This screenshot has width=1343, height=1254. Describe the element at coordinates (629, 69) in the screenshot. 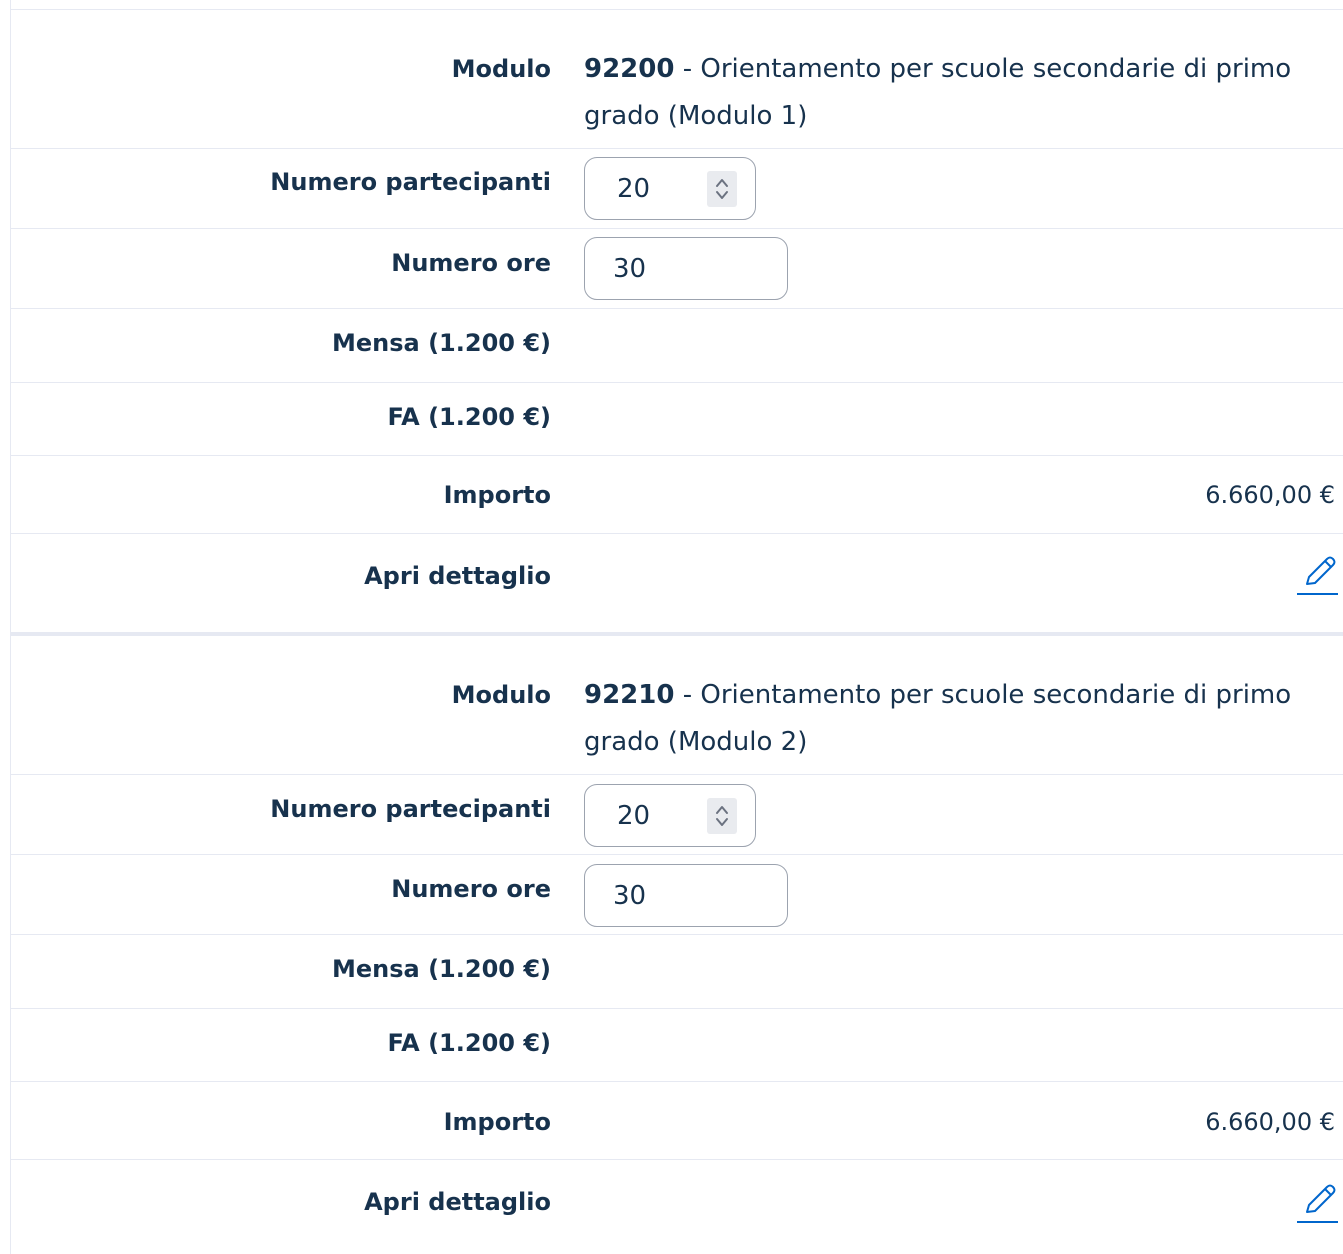

I see `modulo-code: 92200` at that location.